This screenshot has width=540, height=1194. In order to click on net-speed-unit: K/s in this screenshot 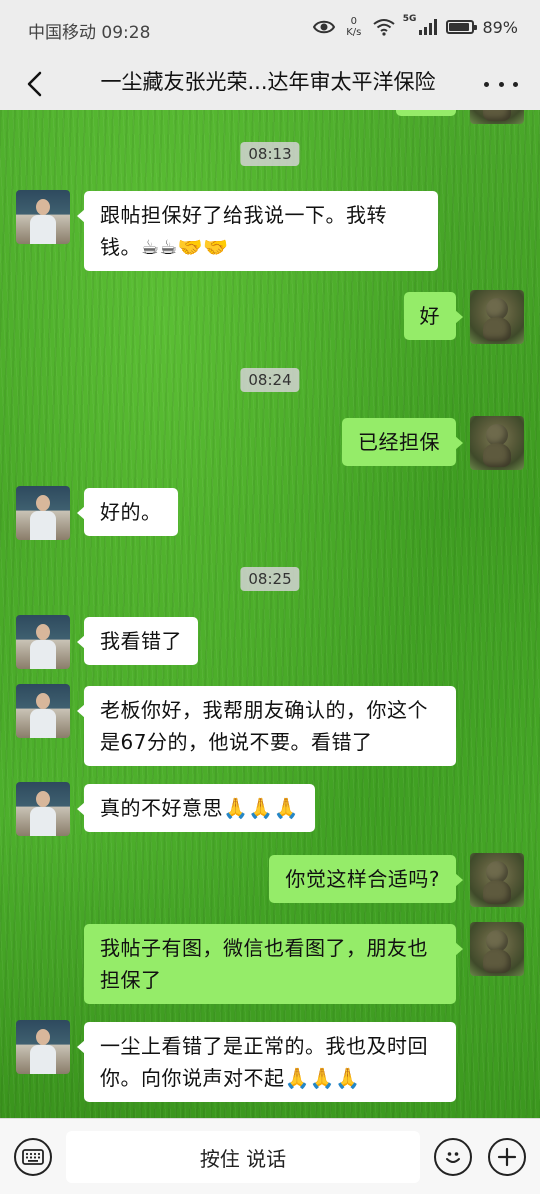, I will do `click(354, 32)`.